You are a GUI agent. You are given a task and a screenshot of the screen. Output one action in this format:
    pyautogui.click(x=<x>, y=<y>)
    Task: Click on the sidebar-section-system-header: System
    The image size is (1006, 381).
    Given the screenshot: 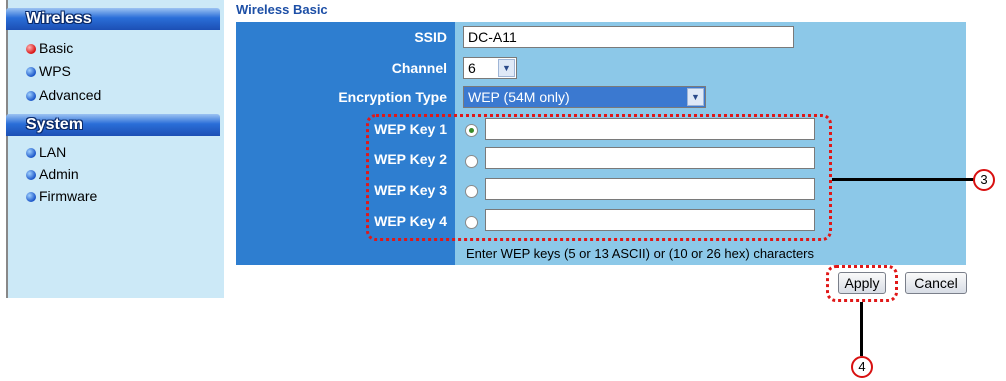 What is the action you would take?
    pyautogui.click(x=113, y=125)
    